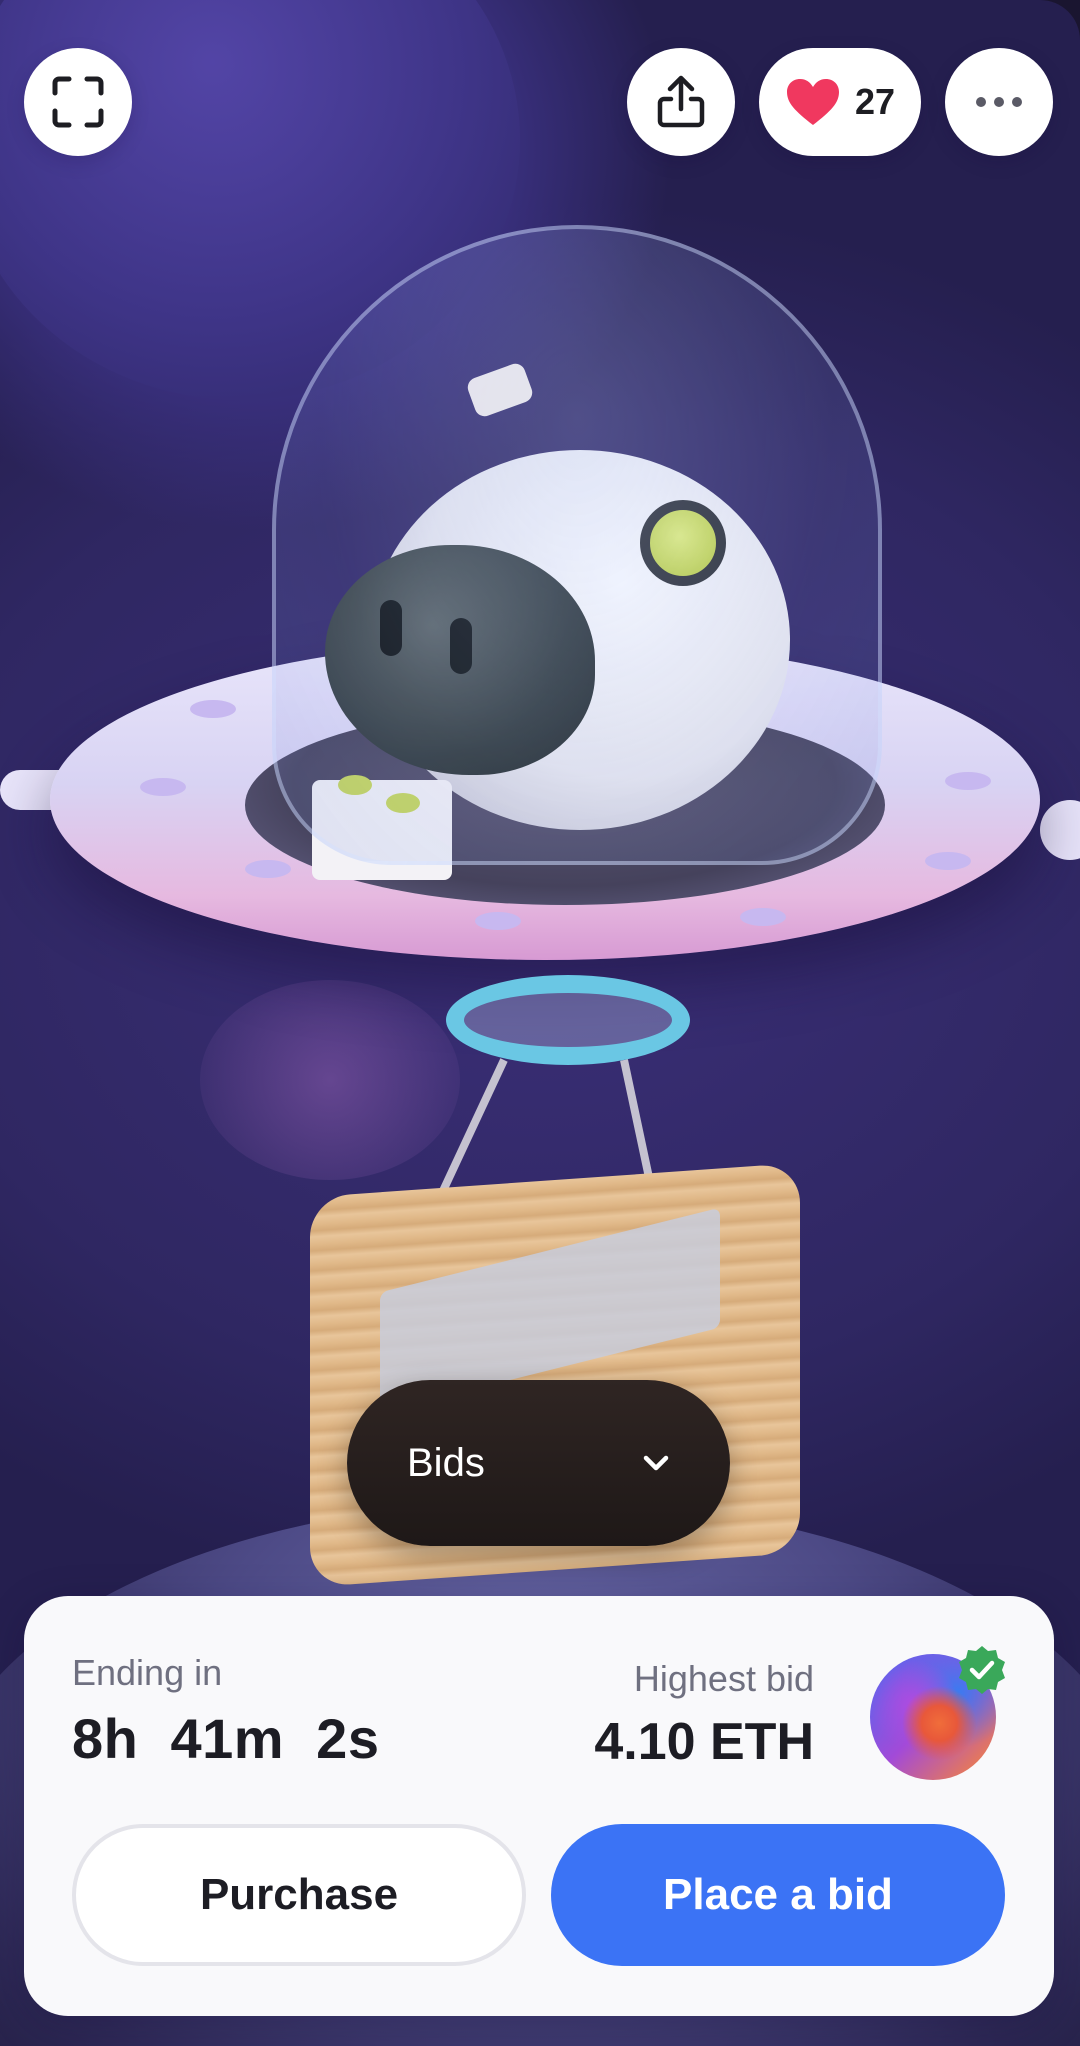 The width and height of the screenshot is (1080, 2046). What do you see at coordinates (226, 1738) in the screenshot?
I see `countdown-timer: 8h 41m 2s` at bounding box center [226, 1738].